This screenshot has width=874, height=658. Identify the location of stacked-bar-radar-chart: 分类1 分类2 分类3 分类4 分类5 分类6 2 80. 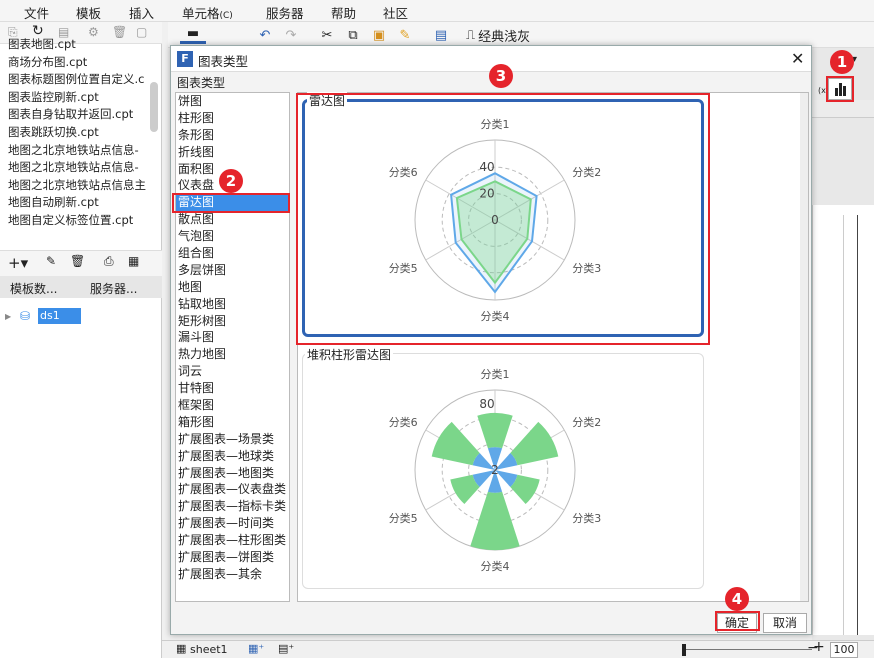
(495, 470).